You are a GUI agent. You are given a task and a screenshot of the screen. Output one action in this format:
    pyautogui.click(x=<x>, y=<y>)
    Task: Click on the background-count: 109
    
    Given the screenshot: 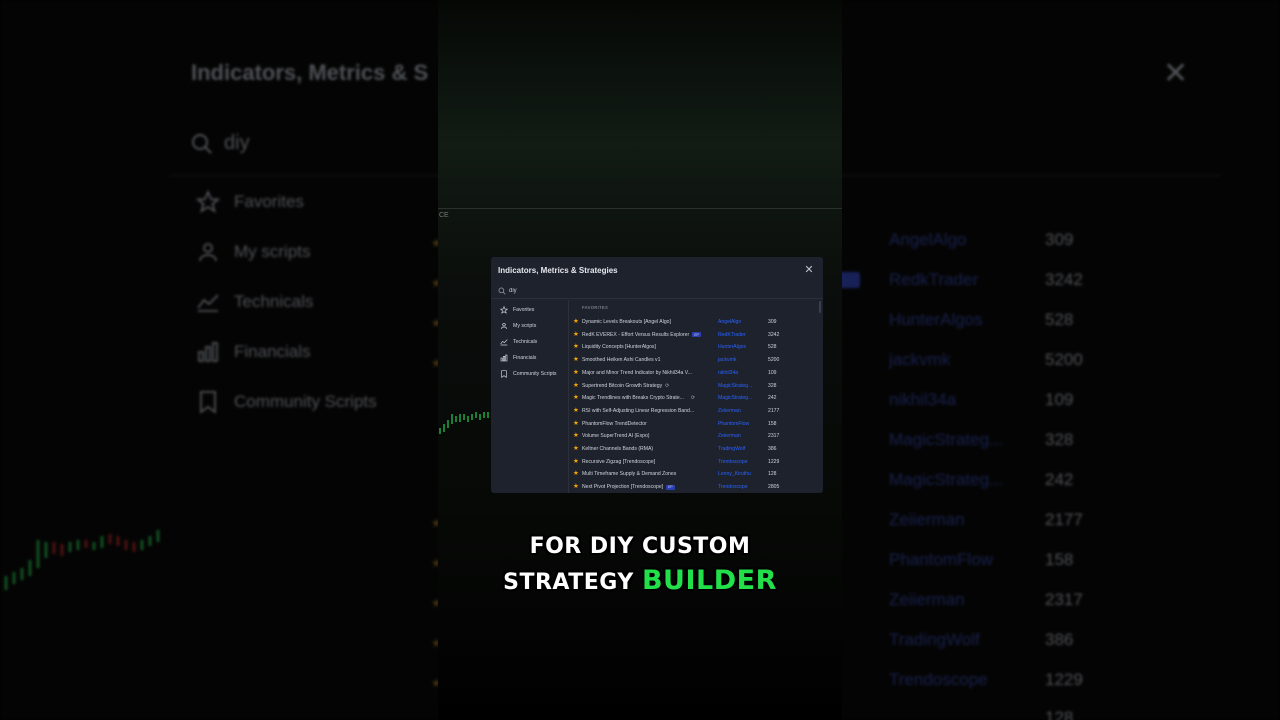 What is the action you would take?
    pyautogui.click(x=1059, y=399)
    